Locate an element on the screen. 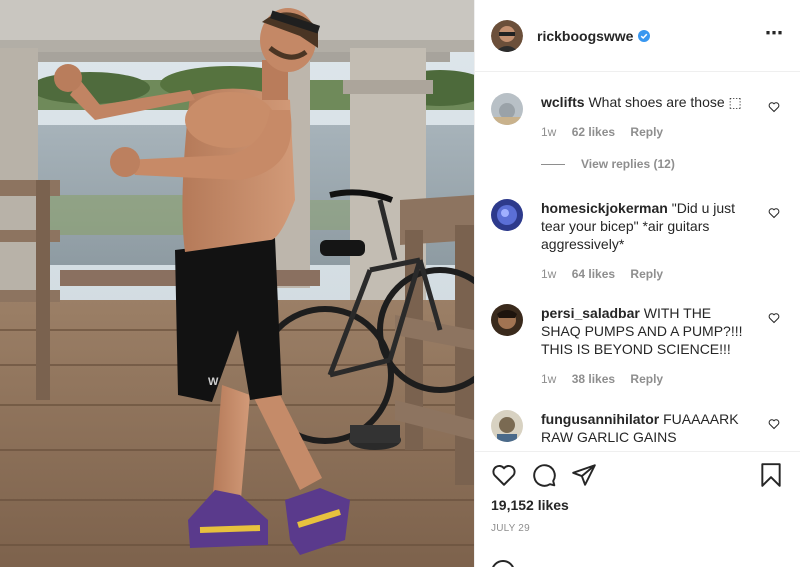 The width and height of the screenshot is (800, 567). emoji-icon is located at coordinates (503, 563).